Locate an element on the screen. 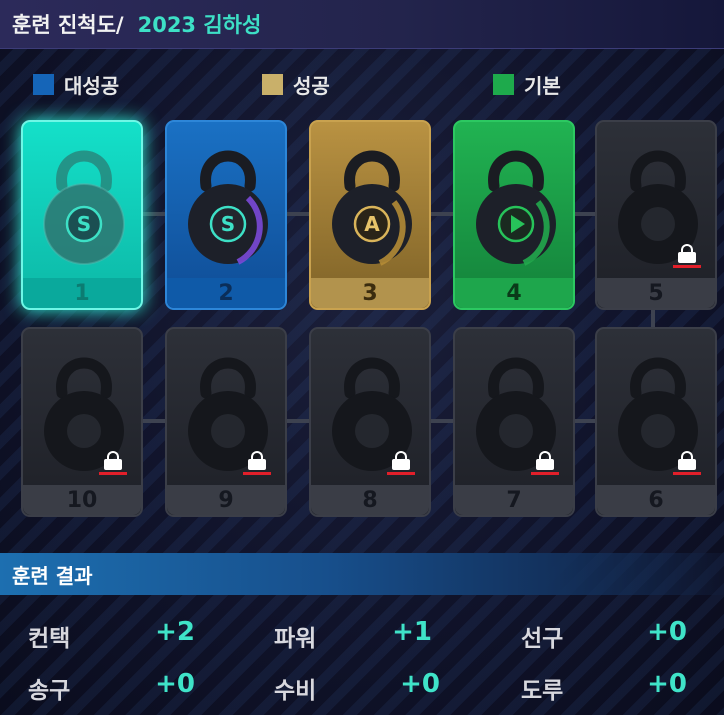 The height and width of the screenshot is (715, 724). stat-name: 수비 is located at coordinates (295, 691).